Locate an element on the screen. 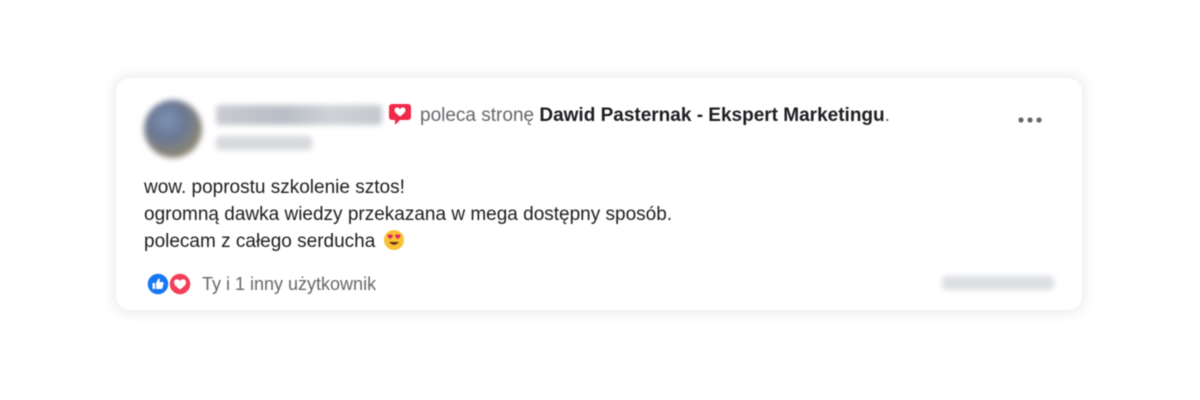  page-suffix: . is located at coordinates (887, 115).